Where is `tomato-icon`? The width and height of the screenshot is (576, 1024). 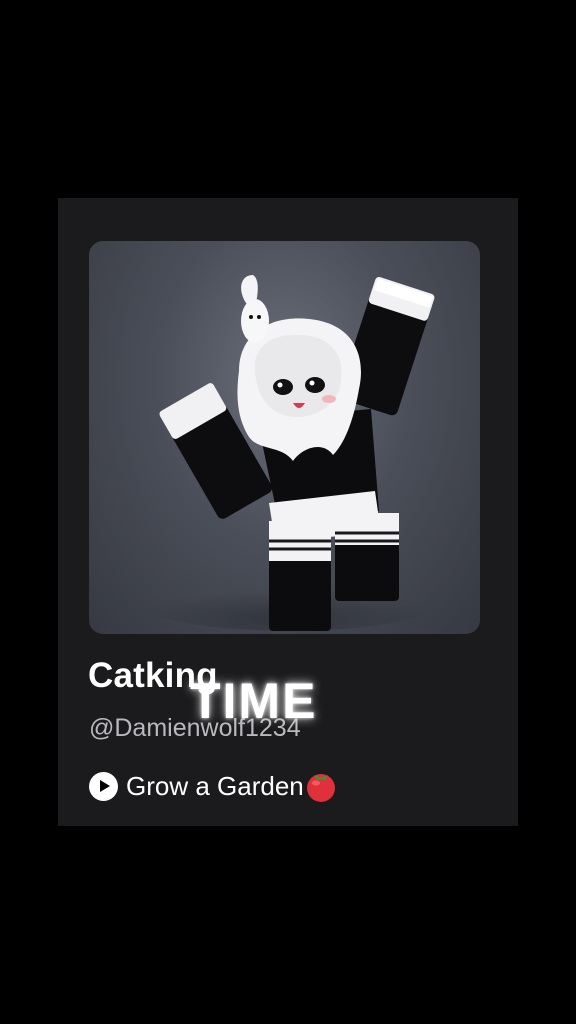 tomato-icon is located at coordinates (321, 786).